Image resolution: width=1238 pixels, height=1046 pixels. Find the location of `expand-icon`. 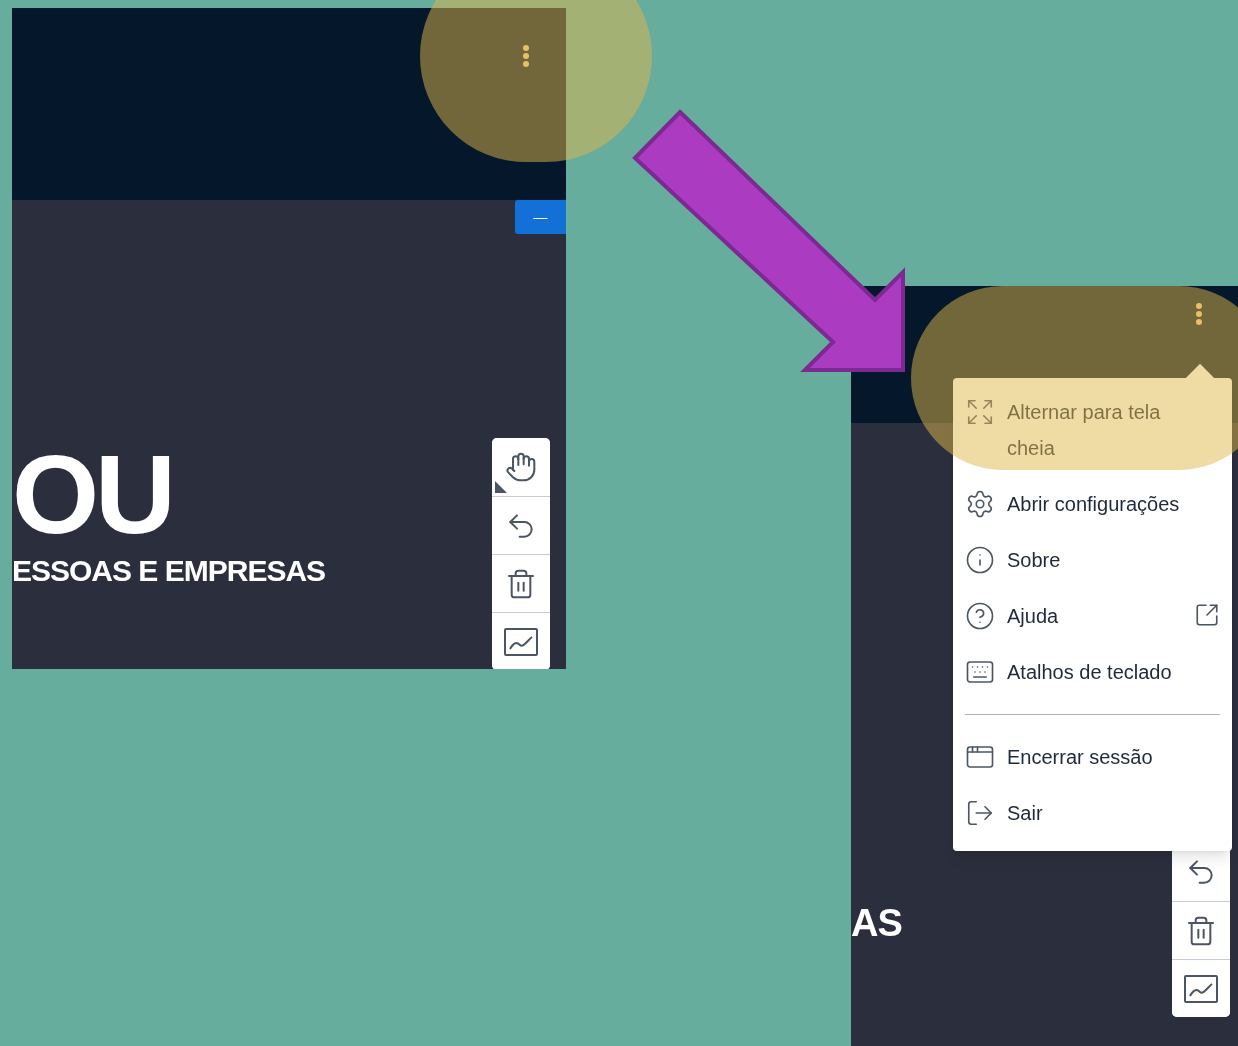

expand-icon is located at coordinates (980, 412).